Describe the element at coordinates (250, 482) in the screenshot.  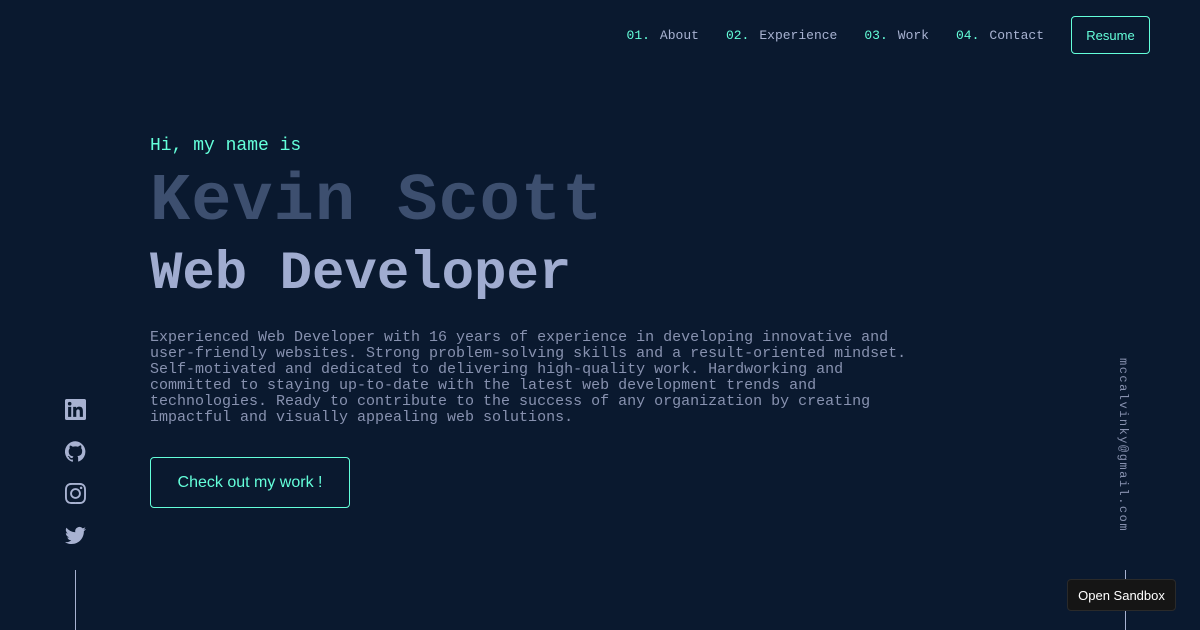
I see `check-out-work-button: Check out my work !` at that location.